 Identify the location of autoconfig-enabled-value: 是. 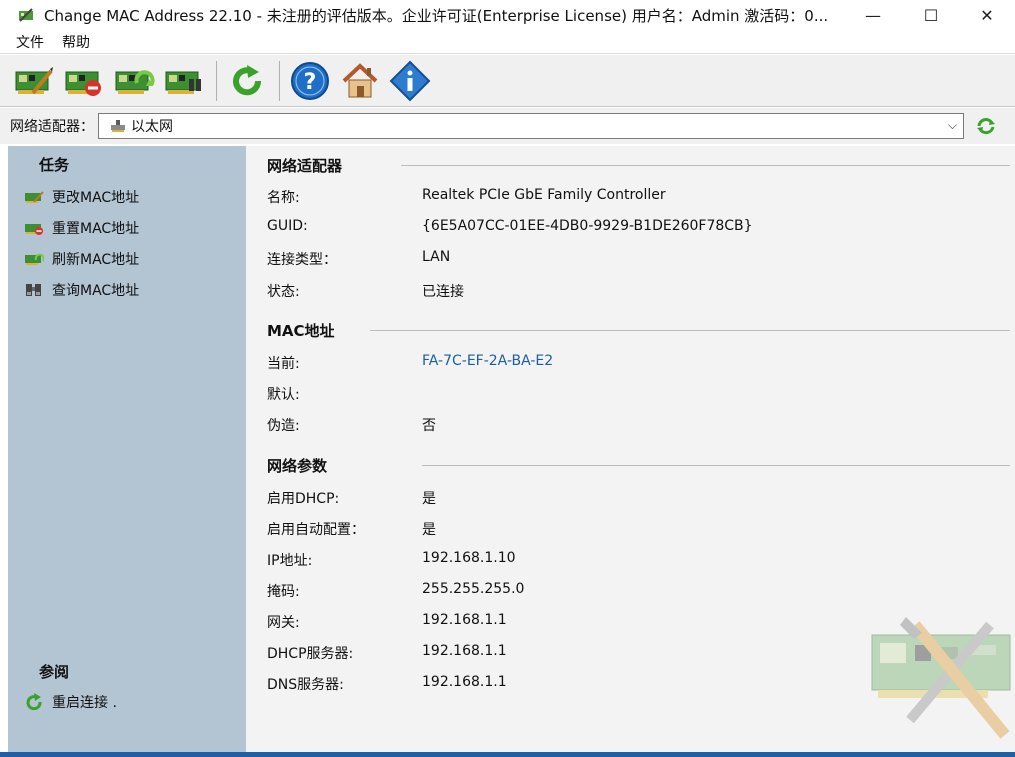
(429, 530).